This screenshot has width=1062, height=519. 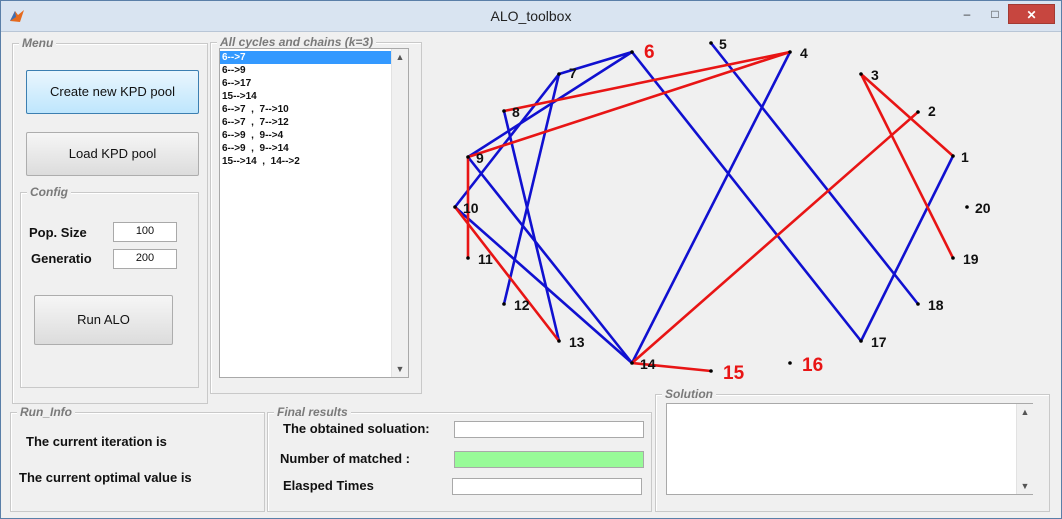 What do you see at coordinates (306, 122) in the screenshot?
I see `cycle-list-item: 6-->7 , 7-->12` at bounding box center [306, 122].